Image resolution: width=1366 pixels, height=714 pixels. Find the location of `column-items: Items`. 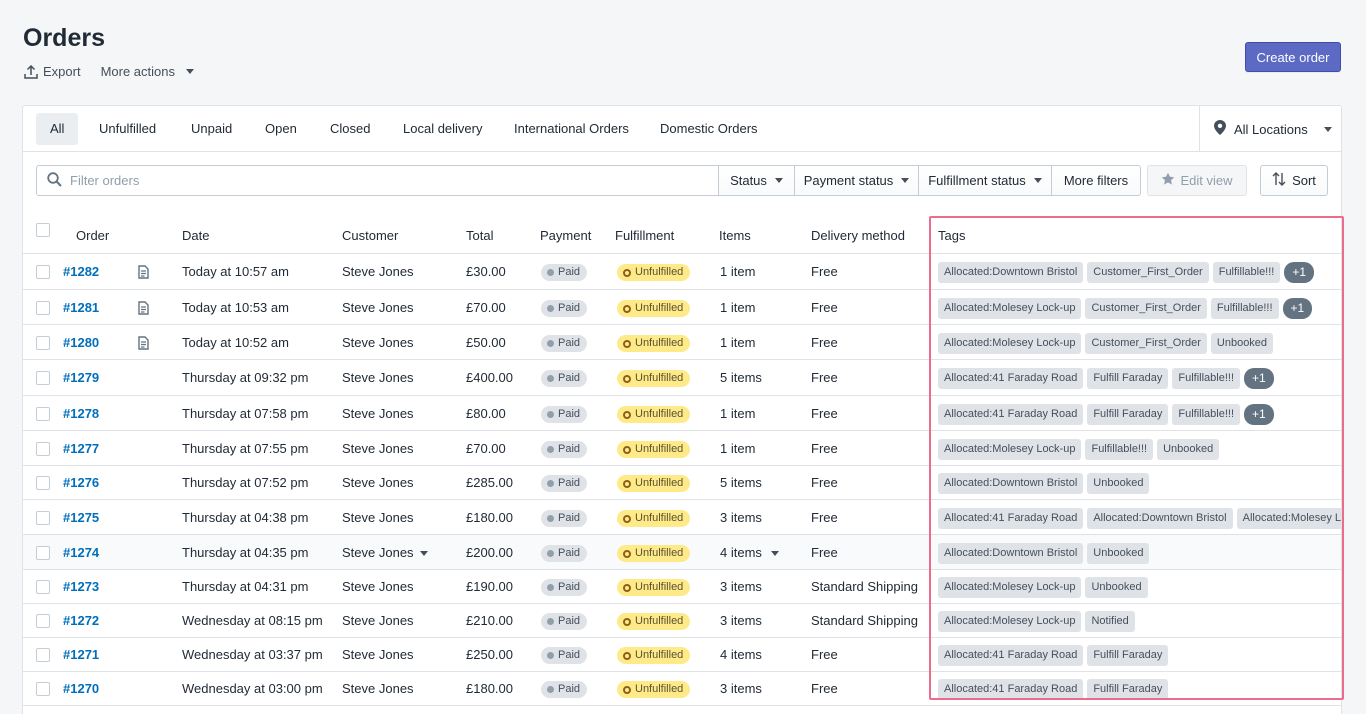

column-items: Items is located at coordinates (735, 235).